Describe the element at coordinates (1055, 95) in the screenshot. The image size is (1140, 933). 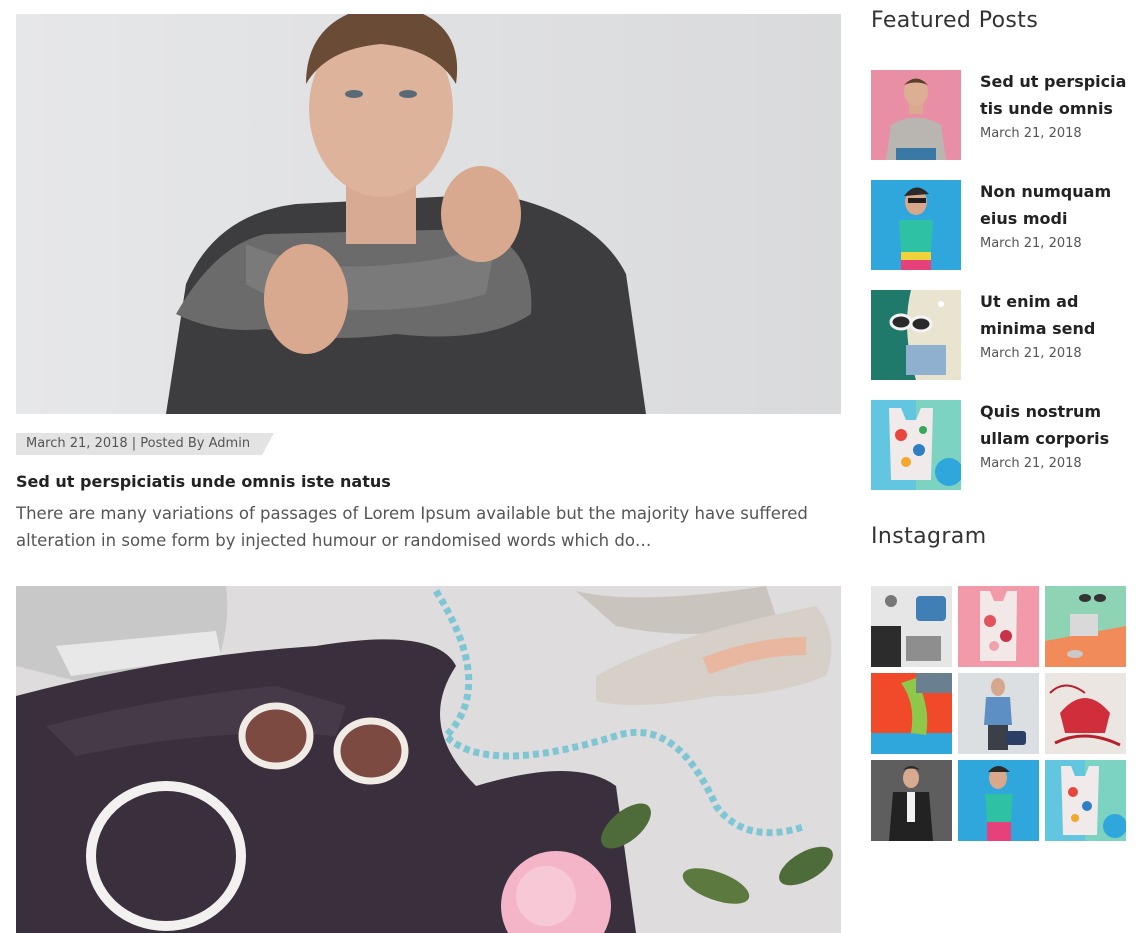
I see `featured-post-title: Sed ut perspicia tis unde omnis` at that location.